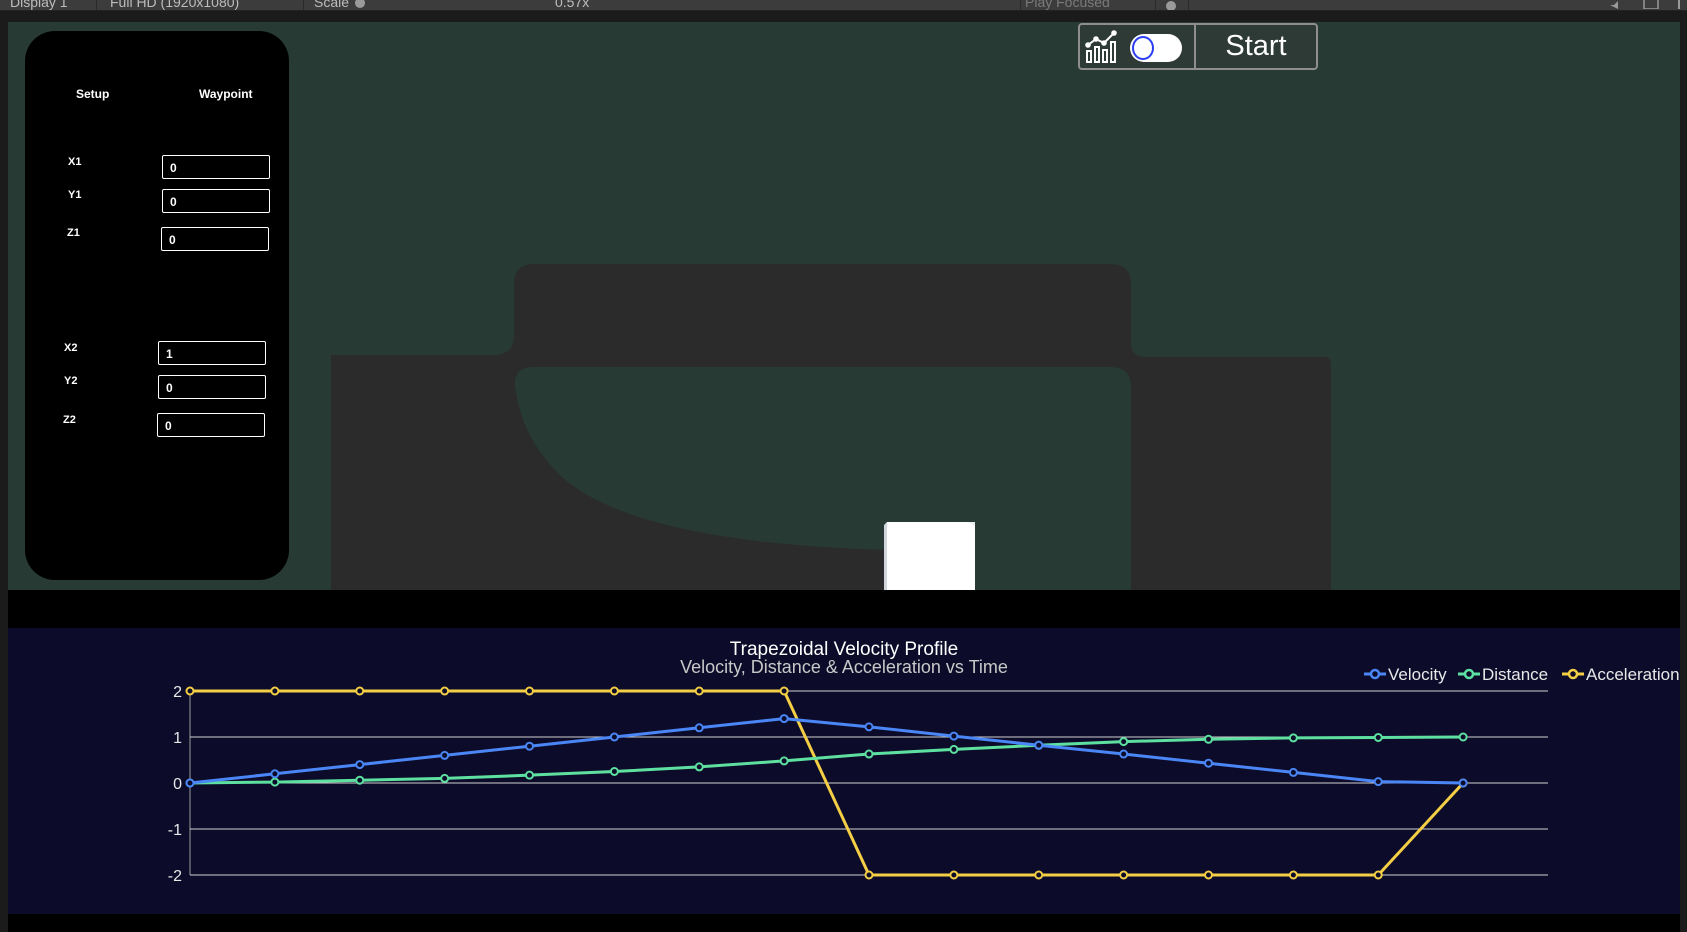 This screenshot has width=1687, height=932. What do you see at coordinates (1103, 47) in the screenshot?
I see `chart-icon` at bounding box center [1103, 47].